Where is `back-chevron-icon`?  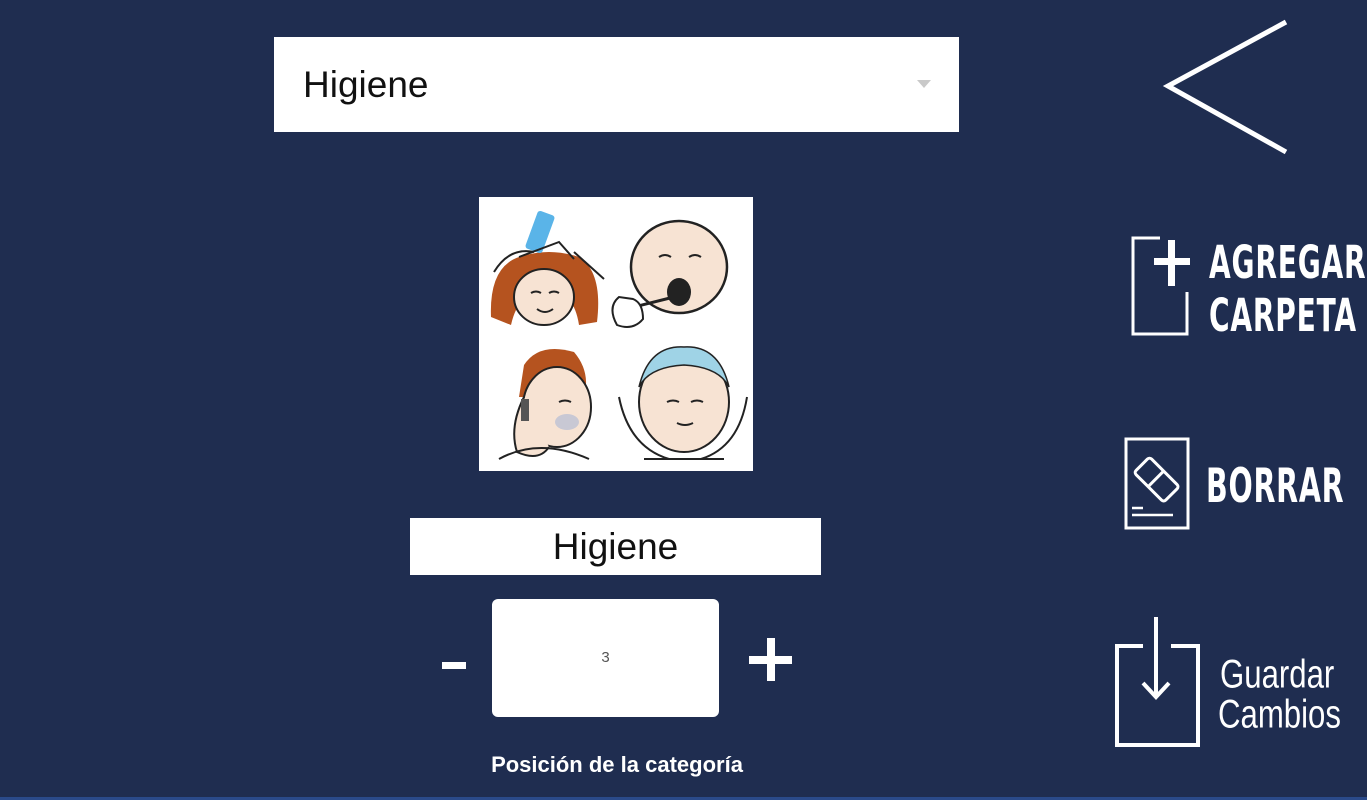
back-chevron-icon is located at coordinates (1225, 87).